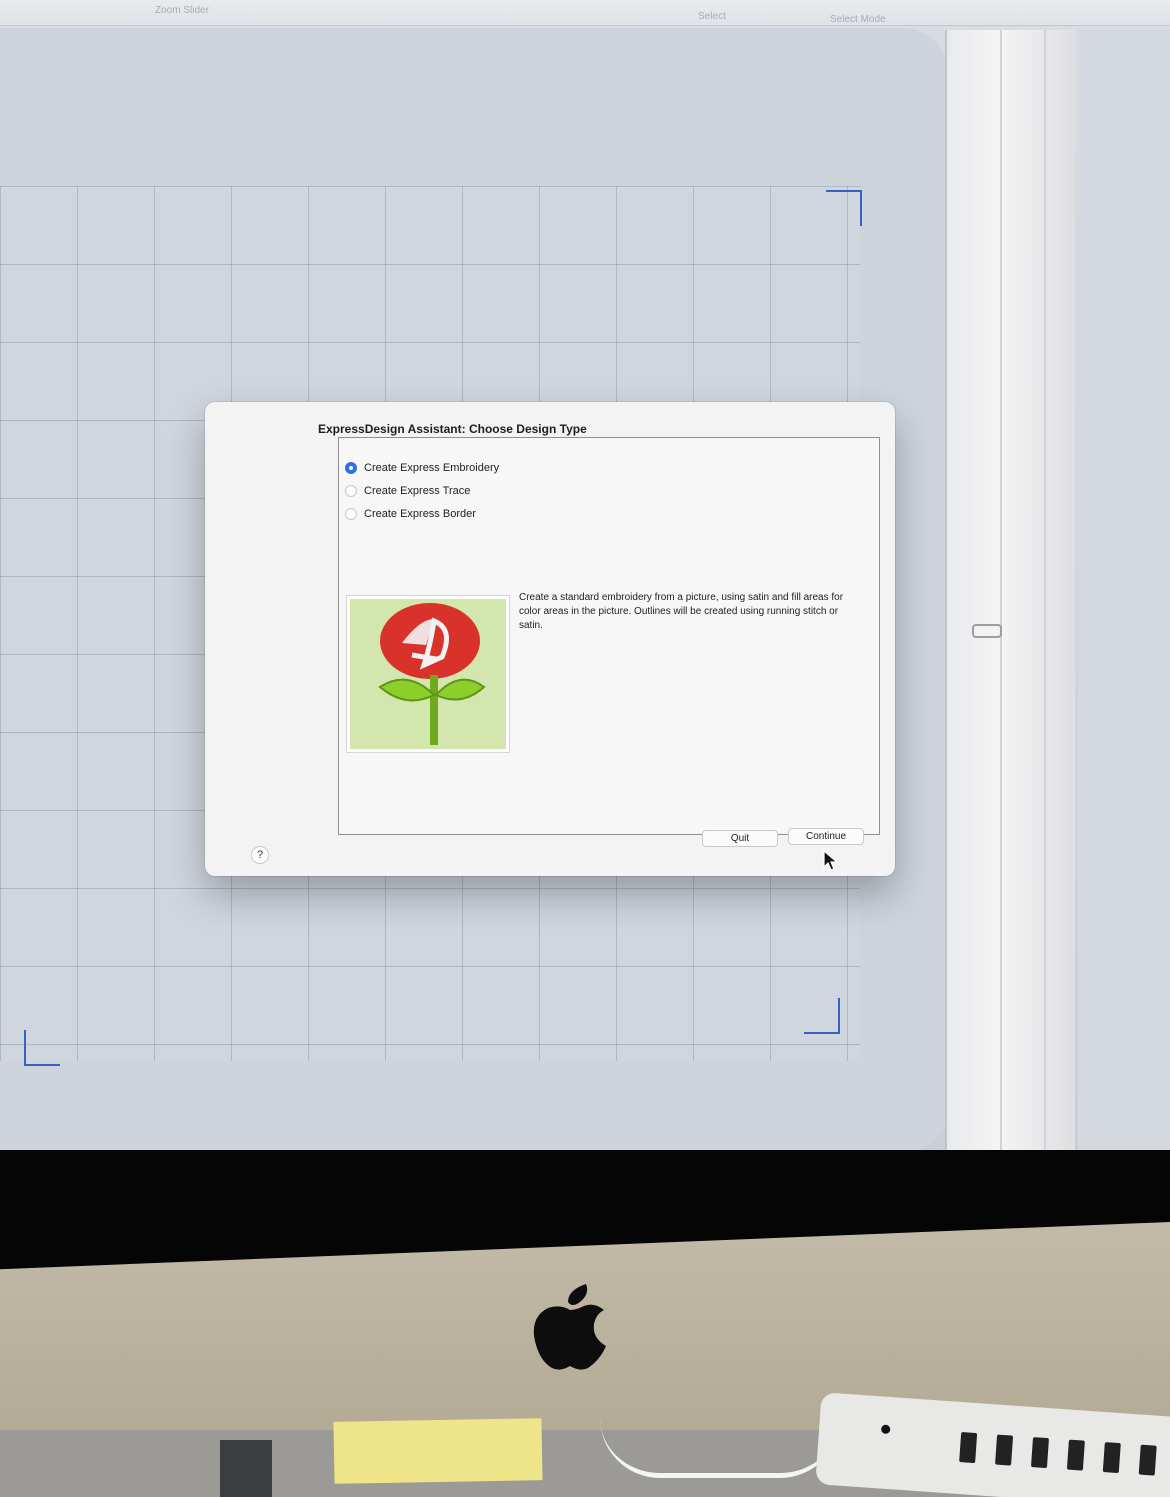 This screenshot has height=1497, width=1170. Describe the element at coordinates (885, 1429) in the screenshot. I see `hub-led` at that location.